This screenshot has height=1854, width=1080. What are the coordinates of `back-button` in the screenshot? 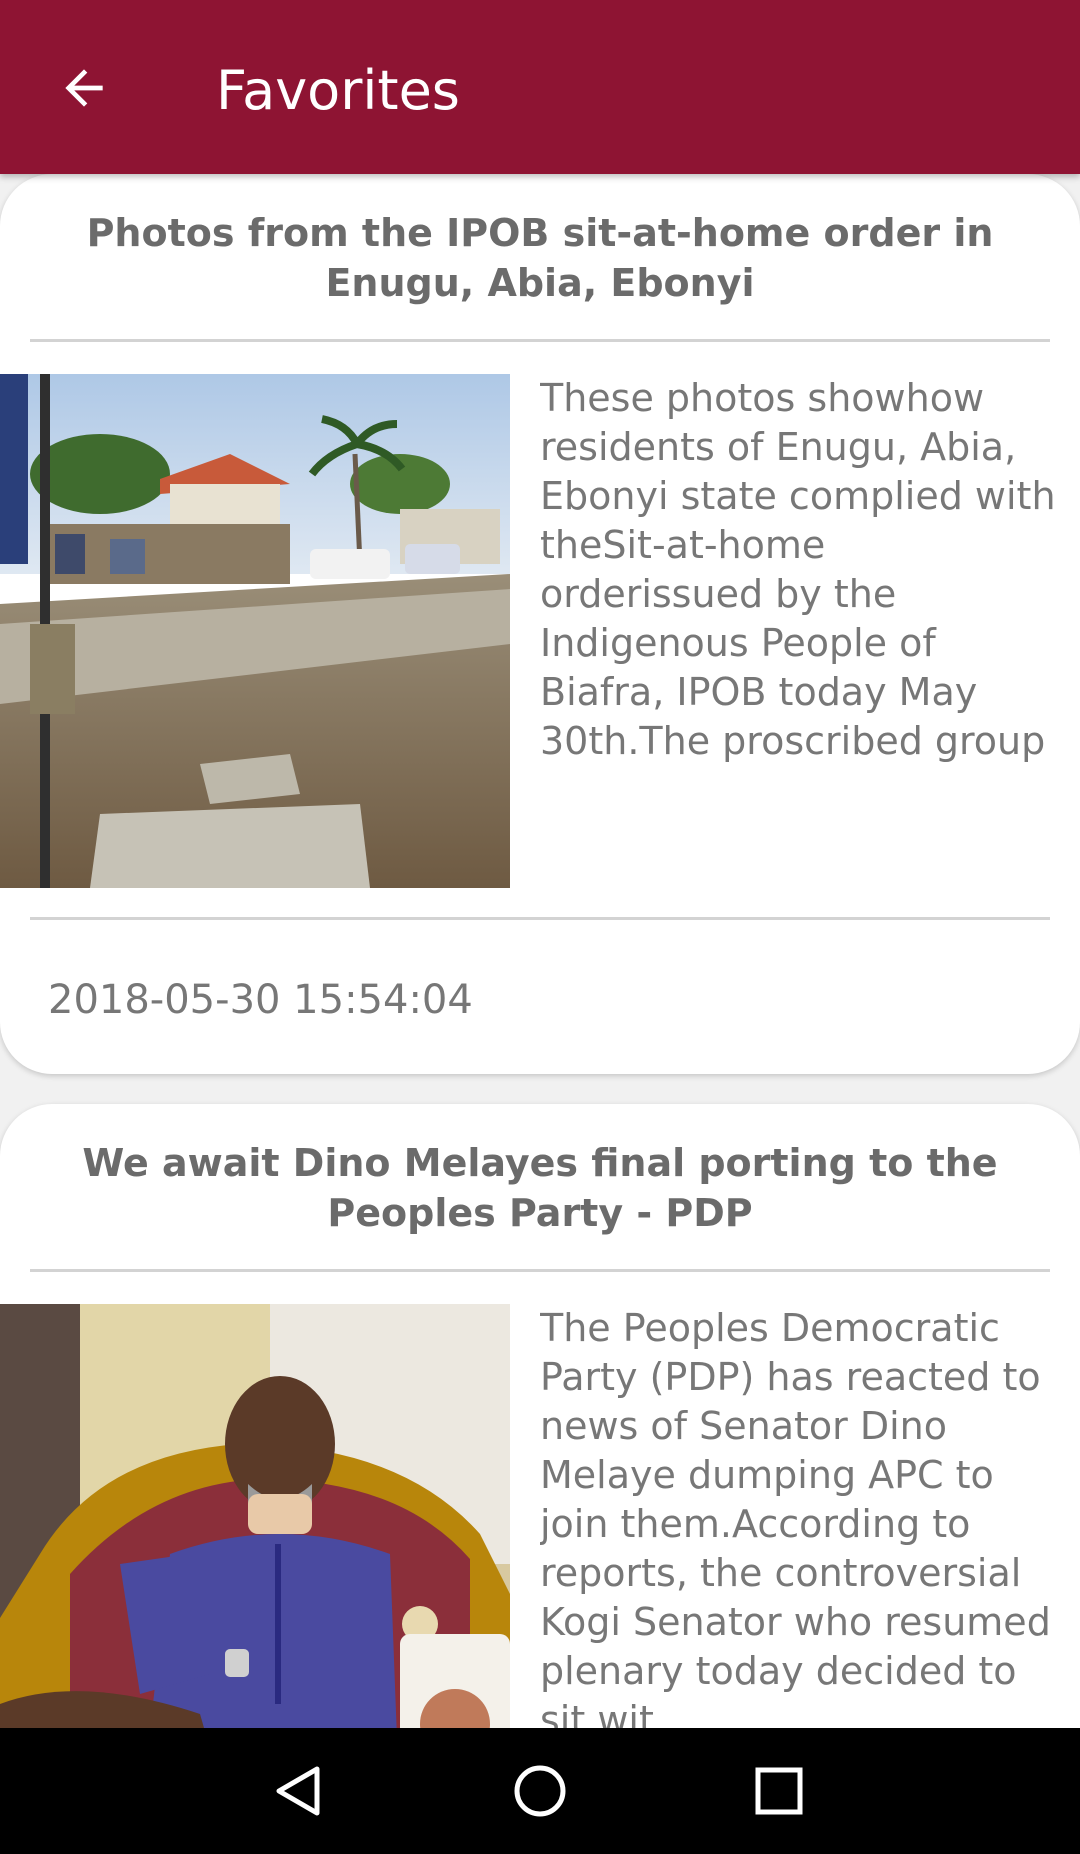 It's located at (84, 88).